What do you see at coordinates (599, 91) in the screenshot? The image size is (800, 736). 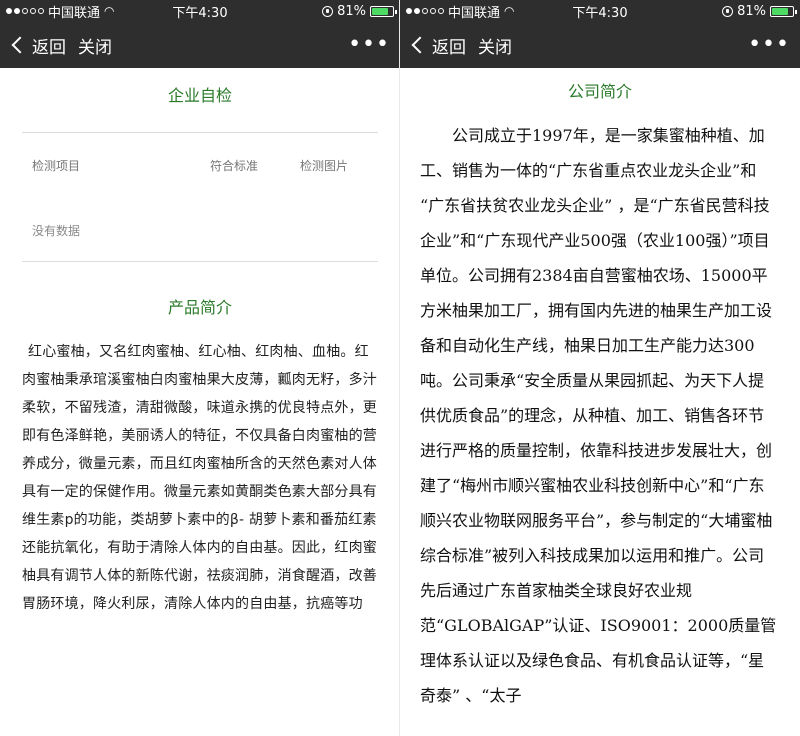 I see `section-title-company-intro: 公司简介` at bounding box center [599, 91].